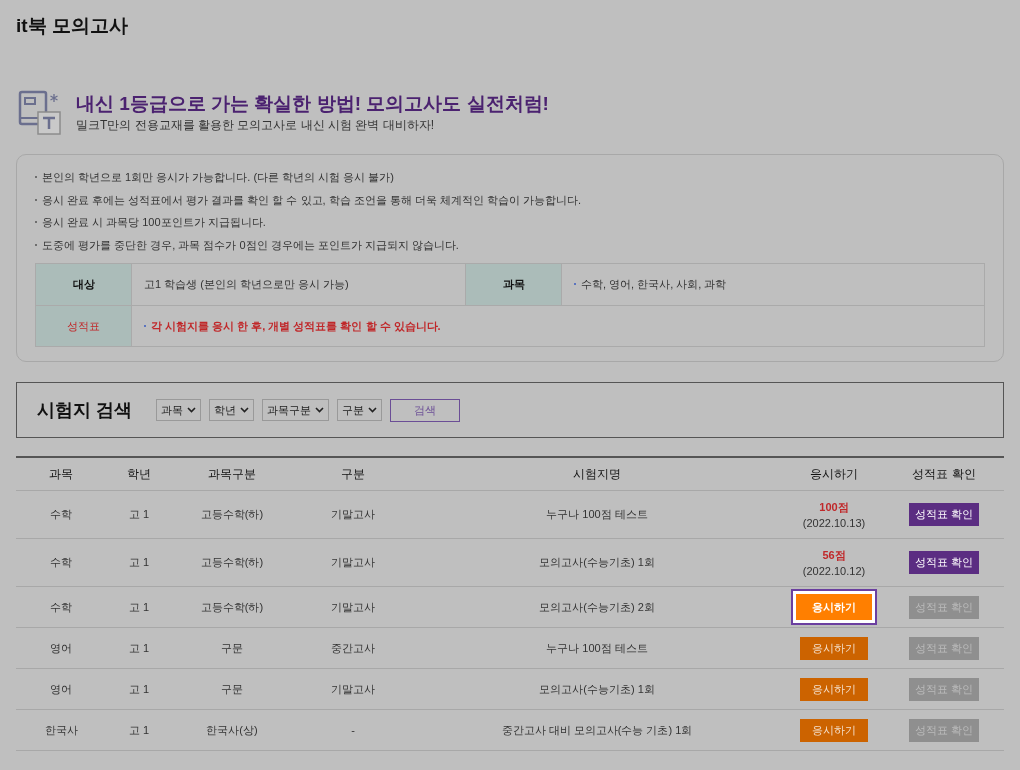  What do you see at coordinates (154, 222) in the screenshot?
I see `notice-text: 응시 완료 시 과목당 100포인트가 지급됩니다.` at bounding box center [154, 222].